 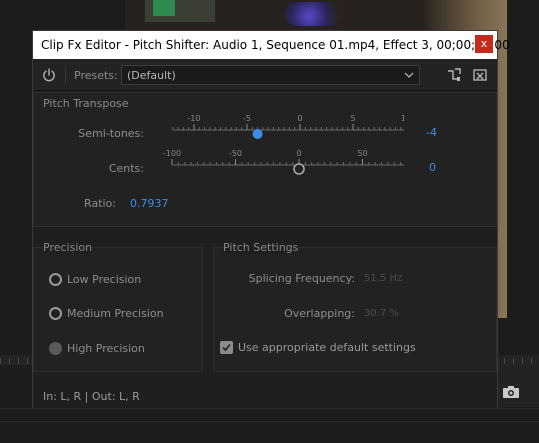 What do you see at coordinates (226, 347) in the screenshot?
I see `checkbox-checked-icon` at bounding box center [226, 347].